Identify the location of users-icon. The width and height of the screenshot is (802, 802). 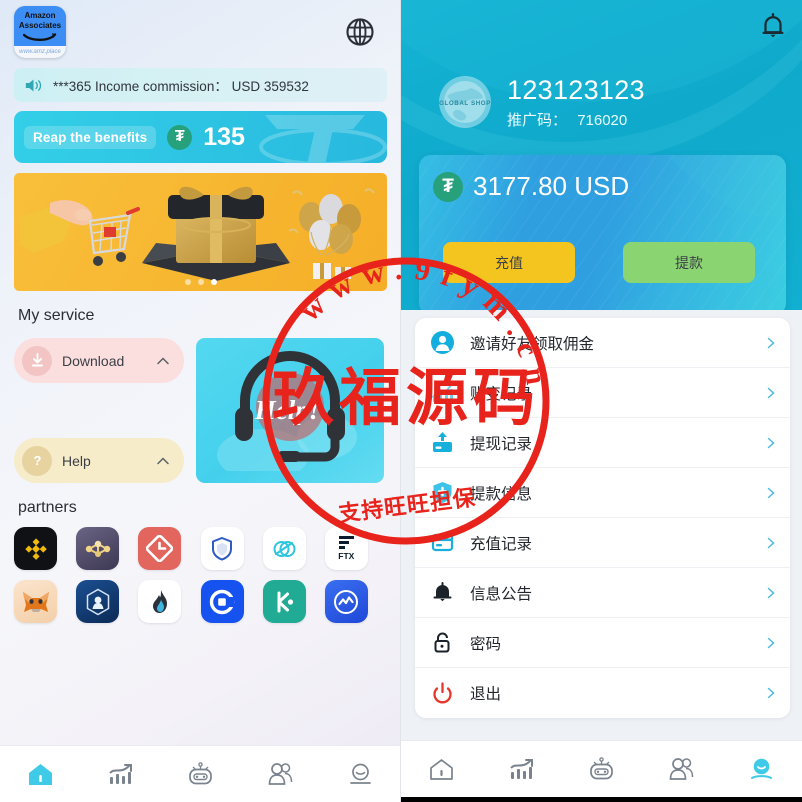
(280, 773).